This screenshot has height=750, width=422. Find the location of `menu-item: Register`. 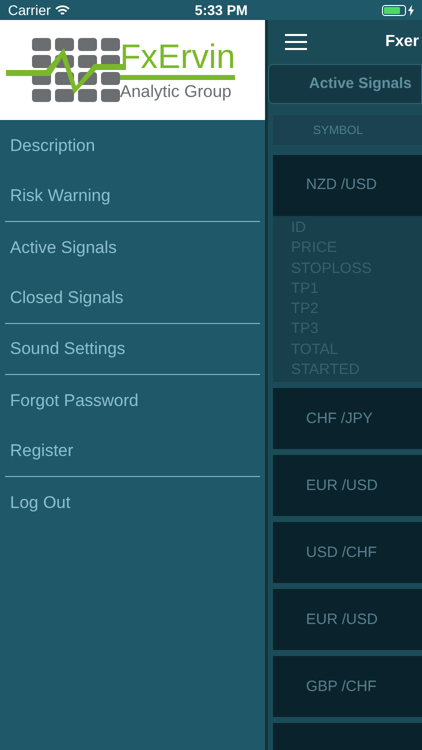

menu-item: Register is located at coordinates (39, 451).